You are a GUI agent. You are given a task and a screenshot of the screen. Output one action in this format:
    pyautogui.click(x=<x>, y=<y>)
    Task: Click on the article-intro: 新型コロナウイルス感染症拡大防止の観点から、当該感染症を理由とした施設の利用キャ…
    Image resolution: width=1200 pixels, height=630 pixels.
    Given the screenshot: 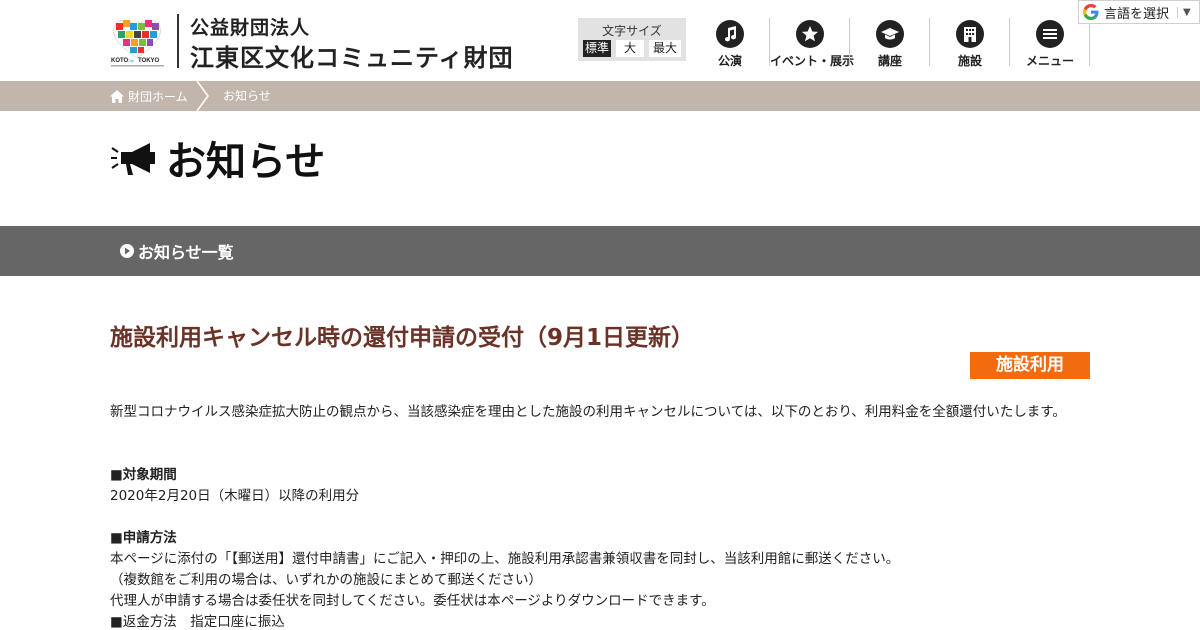 What is the action you would take?
    pyautogui.click(x=588, y=412)
    